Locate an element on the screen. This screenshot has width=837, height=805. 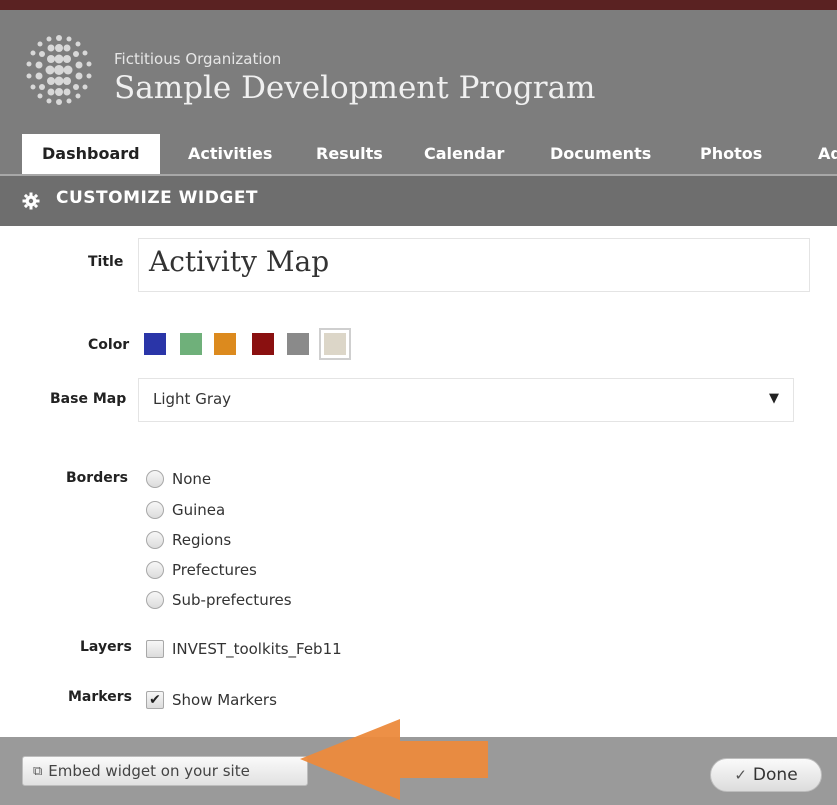
tab-dashboard: Dashboard is located at coordinates (91, 154).